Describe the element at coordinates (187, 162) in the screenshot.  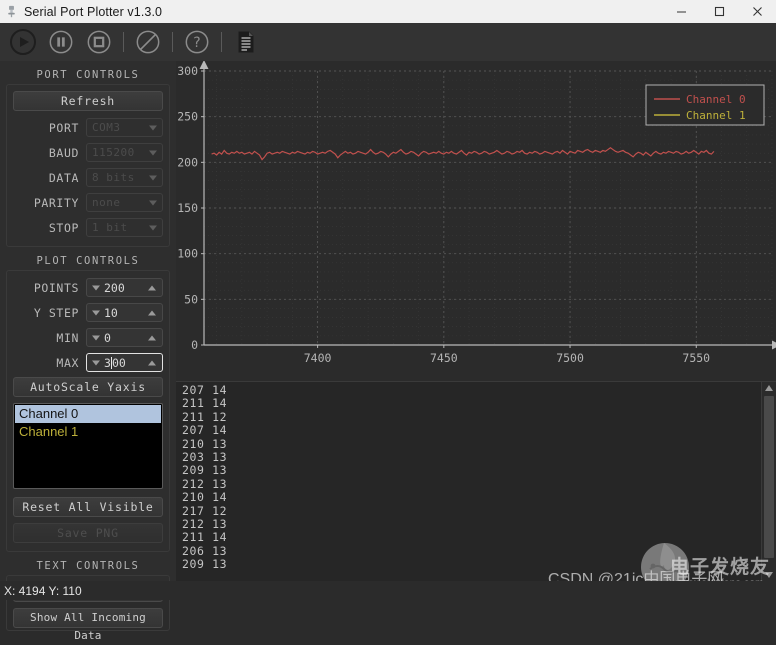
I see `y-tick-label: 200` at that location.